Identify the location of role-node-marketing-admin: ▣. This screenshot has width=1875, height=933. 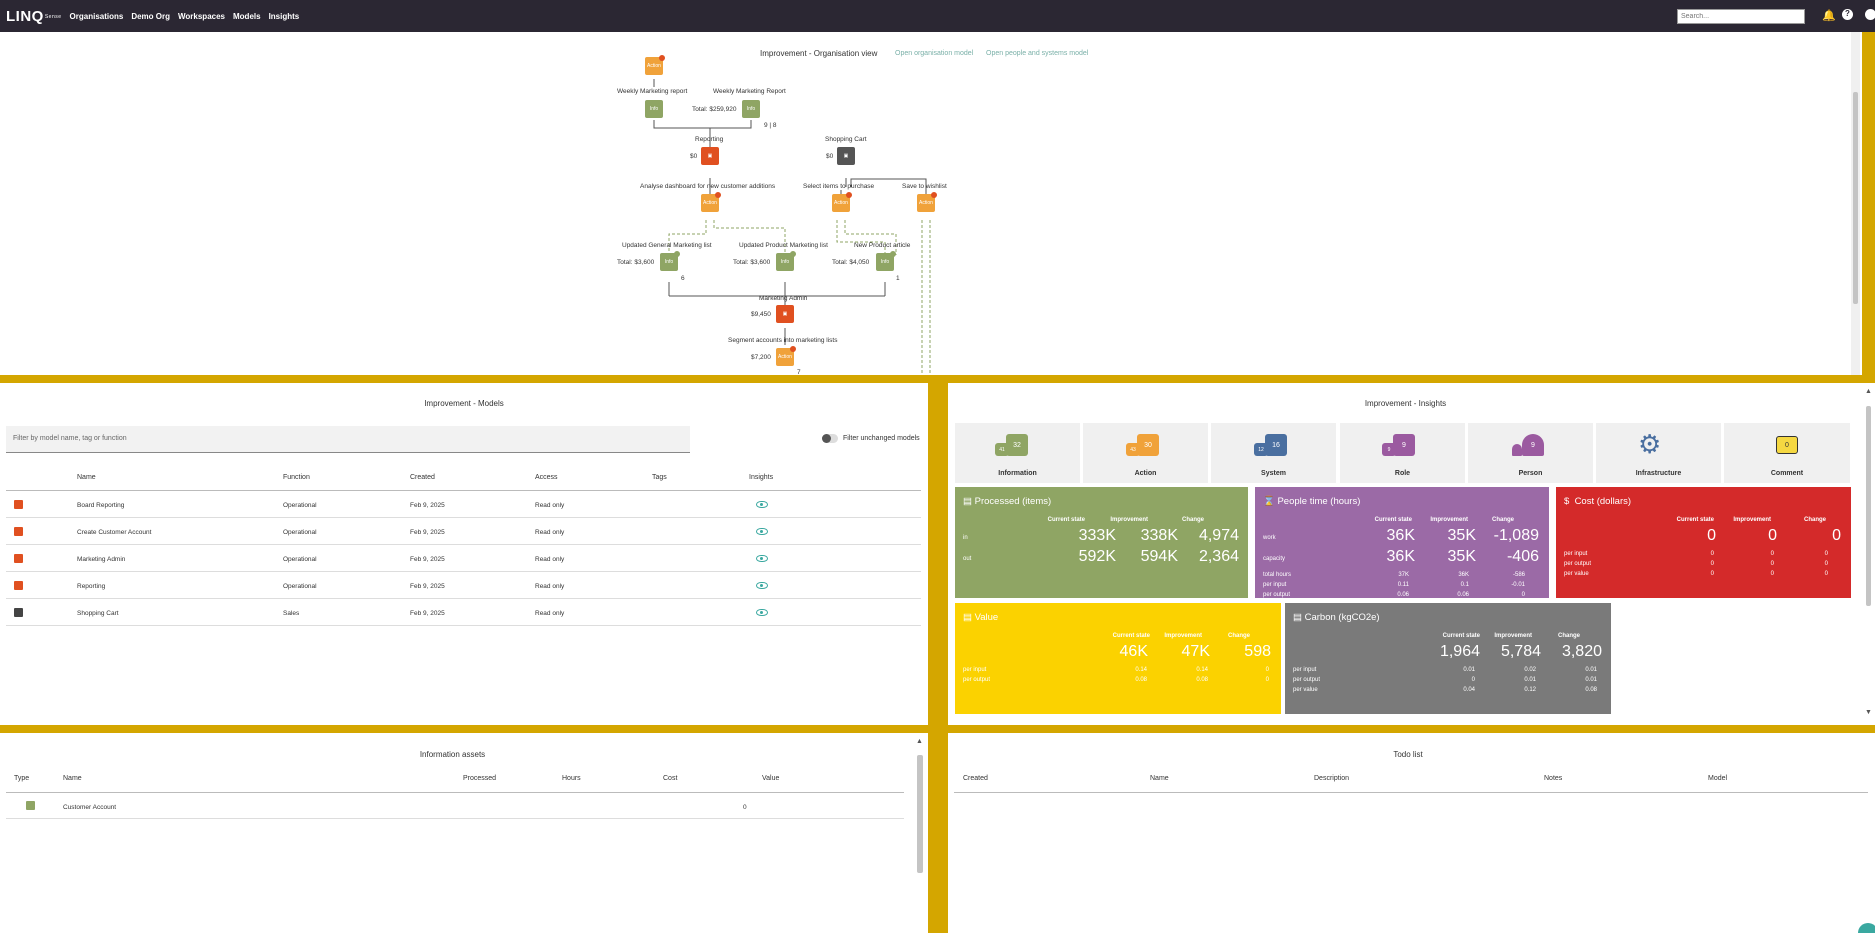
(785, 314).